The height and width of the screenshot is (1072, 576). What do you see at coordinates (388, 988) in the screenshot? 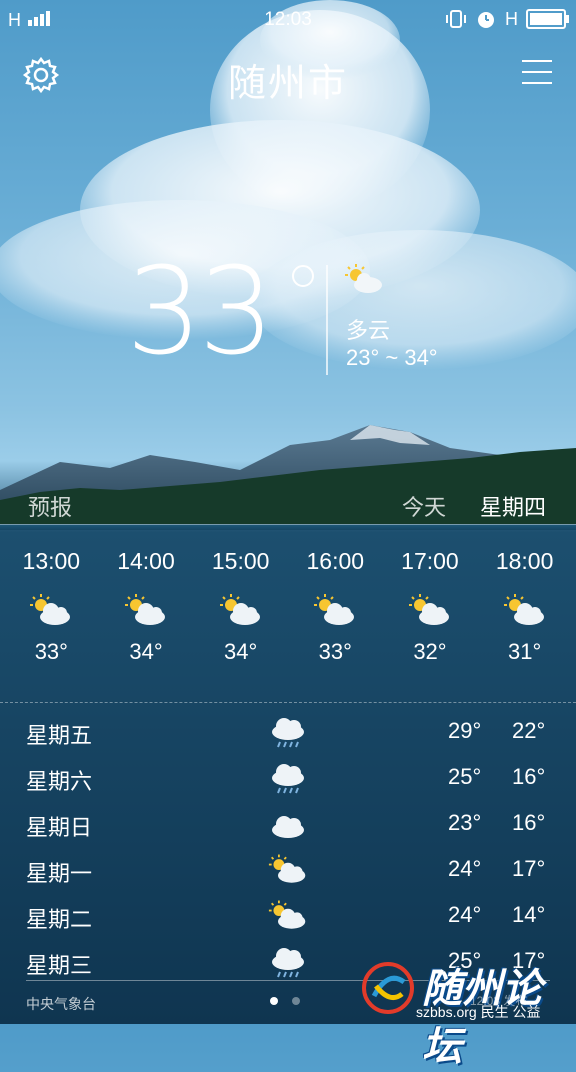
I see `forum-logo-icon` at bounding box center [388, 988].